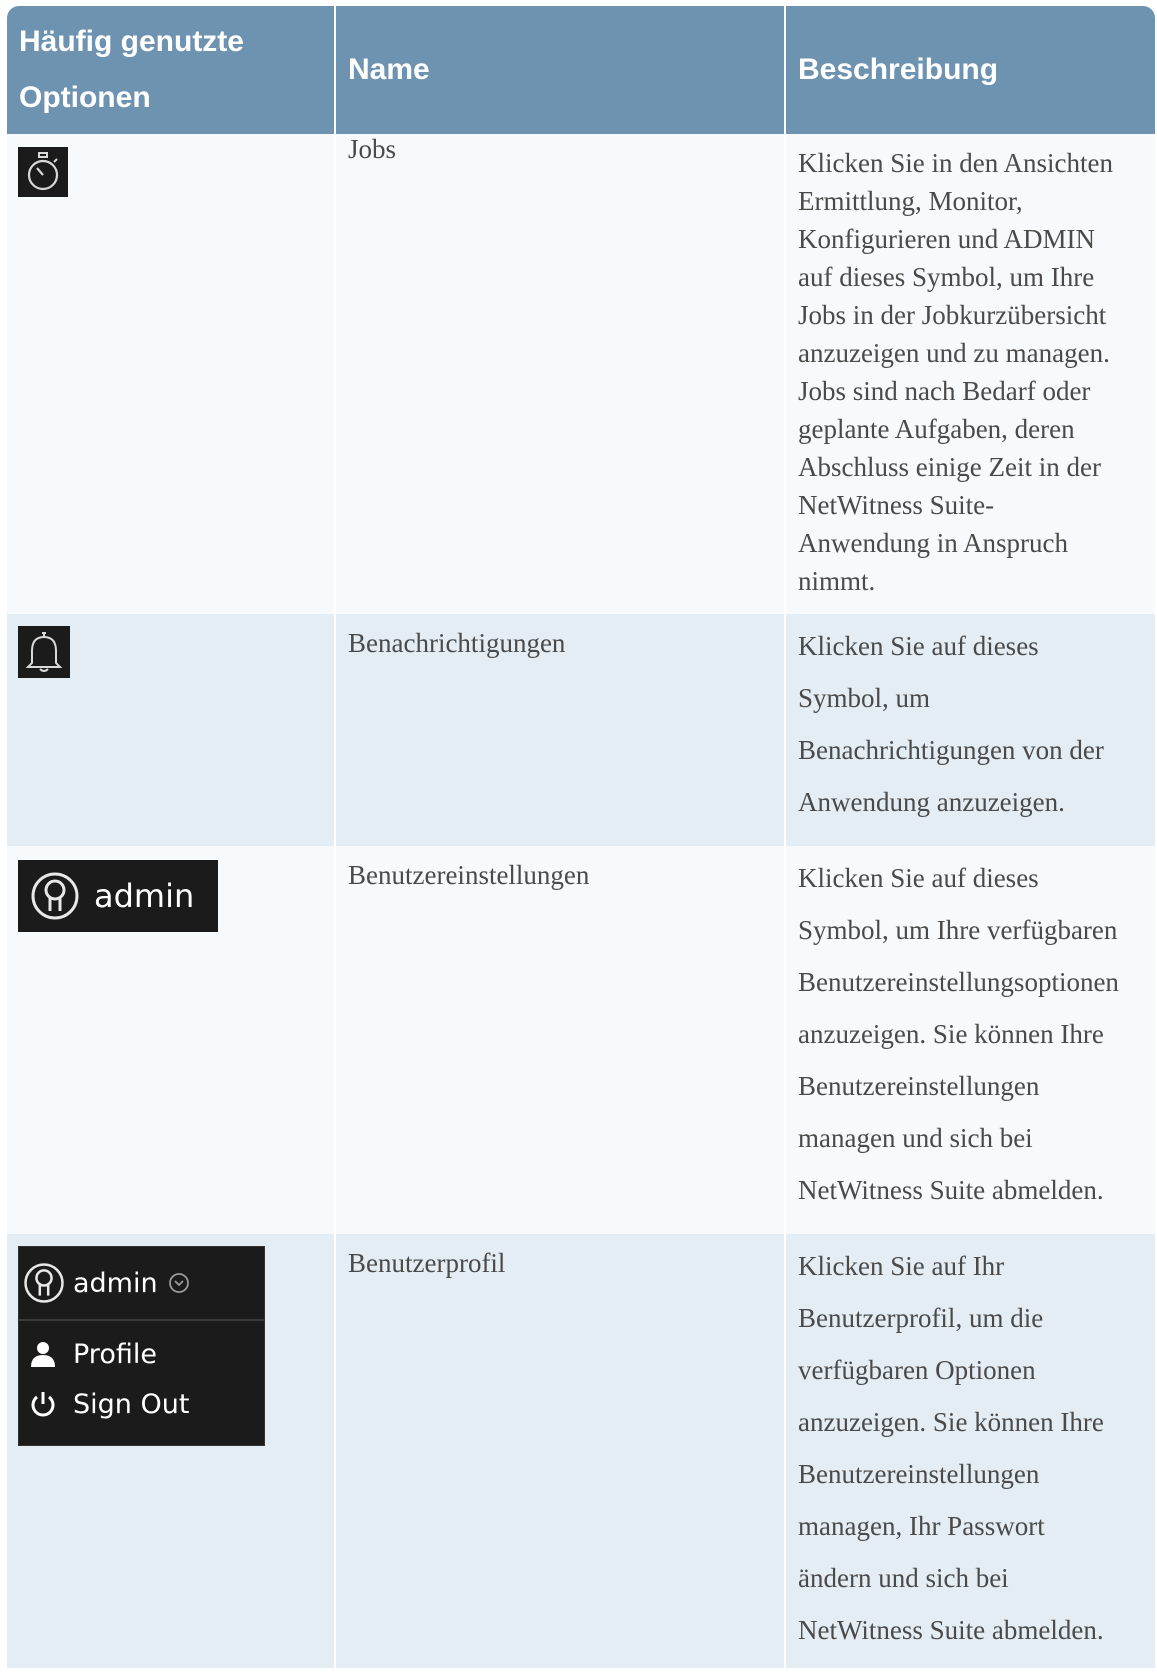  What do you see at coordinates (864, 698) in the screenshot?
I see `desc-line: Symbol, um` at bounding box center [864, 698].